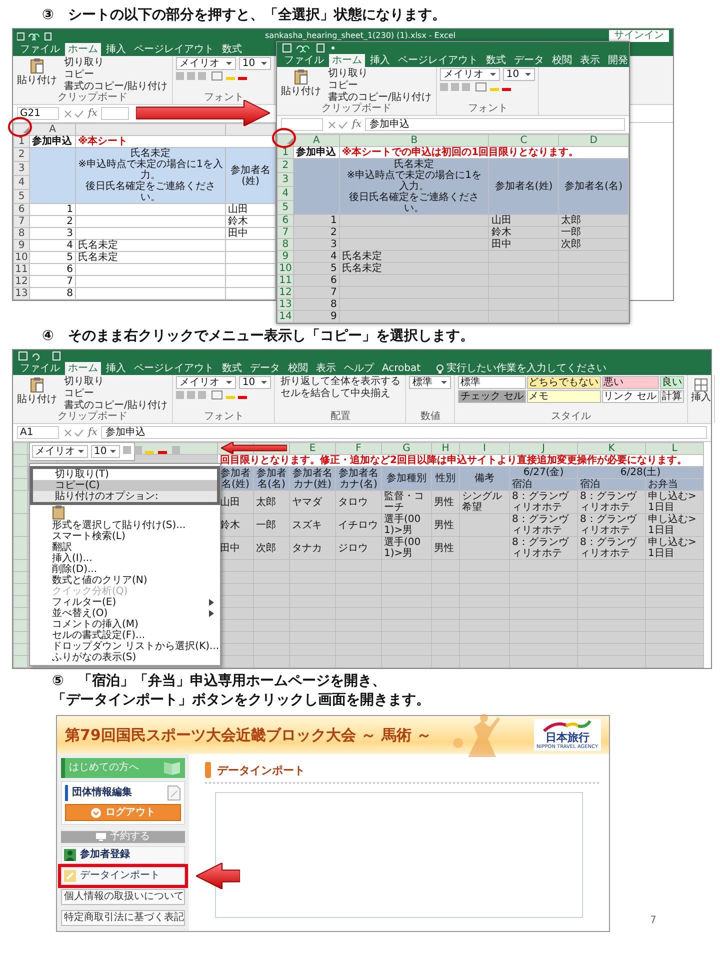 Image resolution: width=720 pixels, height=960 pixels. What do you see at coordinates (630, 396) in the screenshot?
I see `cell-style: リンク セル` at bounding box center [630, 396].